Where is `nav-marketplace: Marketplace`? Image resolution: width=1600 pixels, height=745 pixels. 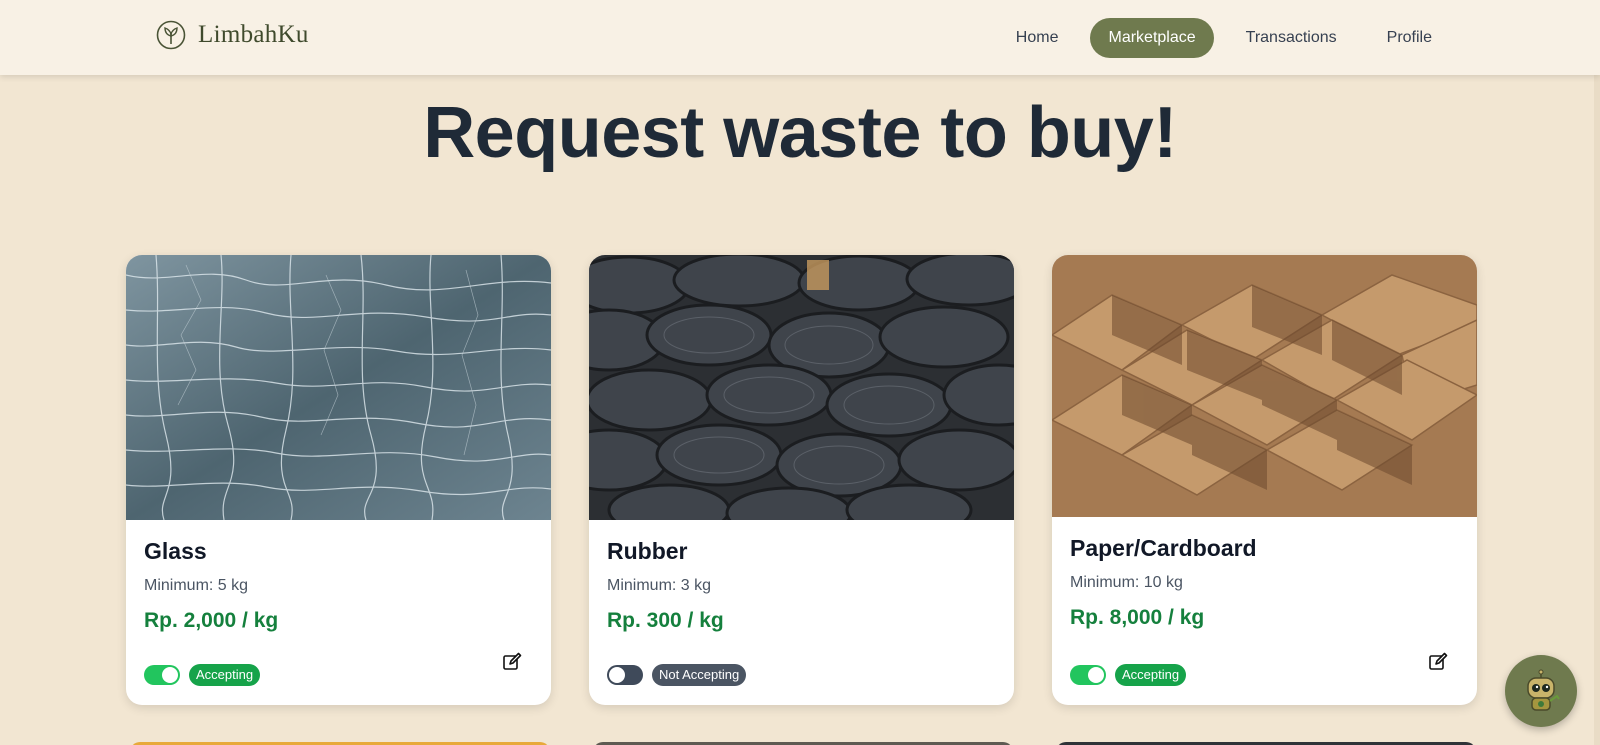
nav-marketplace: Marketplace is located at coordinates (1152, 38).